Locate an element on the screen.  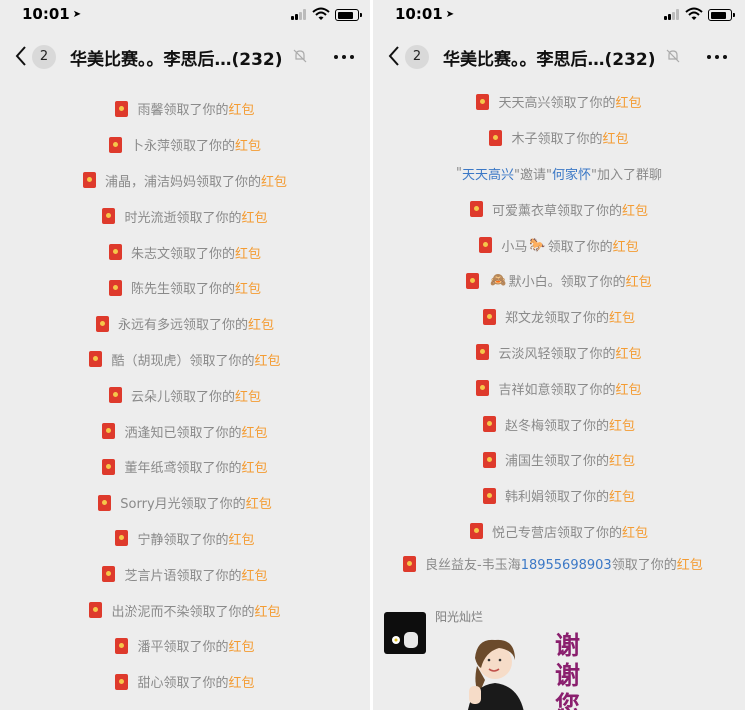
red-packet-notice: 赵冬梅 领取了你的 红包 is located at coordinates (559, 424).